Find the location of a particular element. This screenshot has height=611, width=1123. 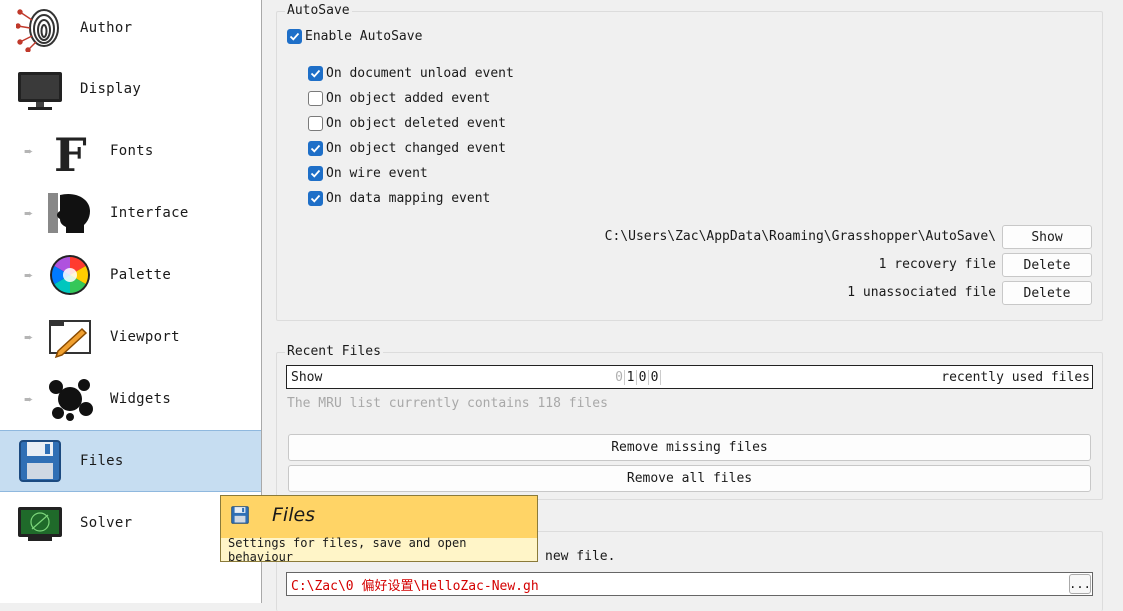

remove-missing-files-button: Remove missing files is located at coordinates (689, 447).